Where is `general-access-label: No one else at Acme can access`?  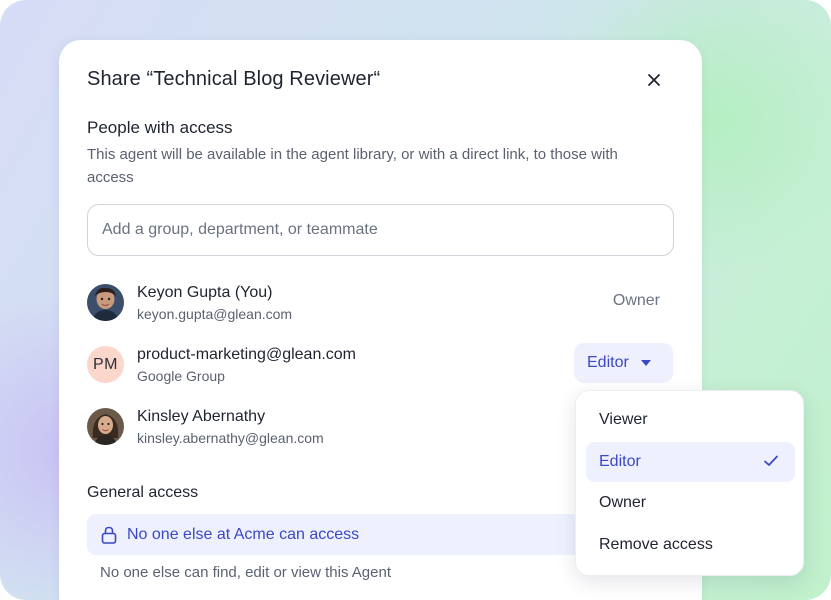
general-access-label: No one else at Acme can access is located at coordinates (243, 534).